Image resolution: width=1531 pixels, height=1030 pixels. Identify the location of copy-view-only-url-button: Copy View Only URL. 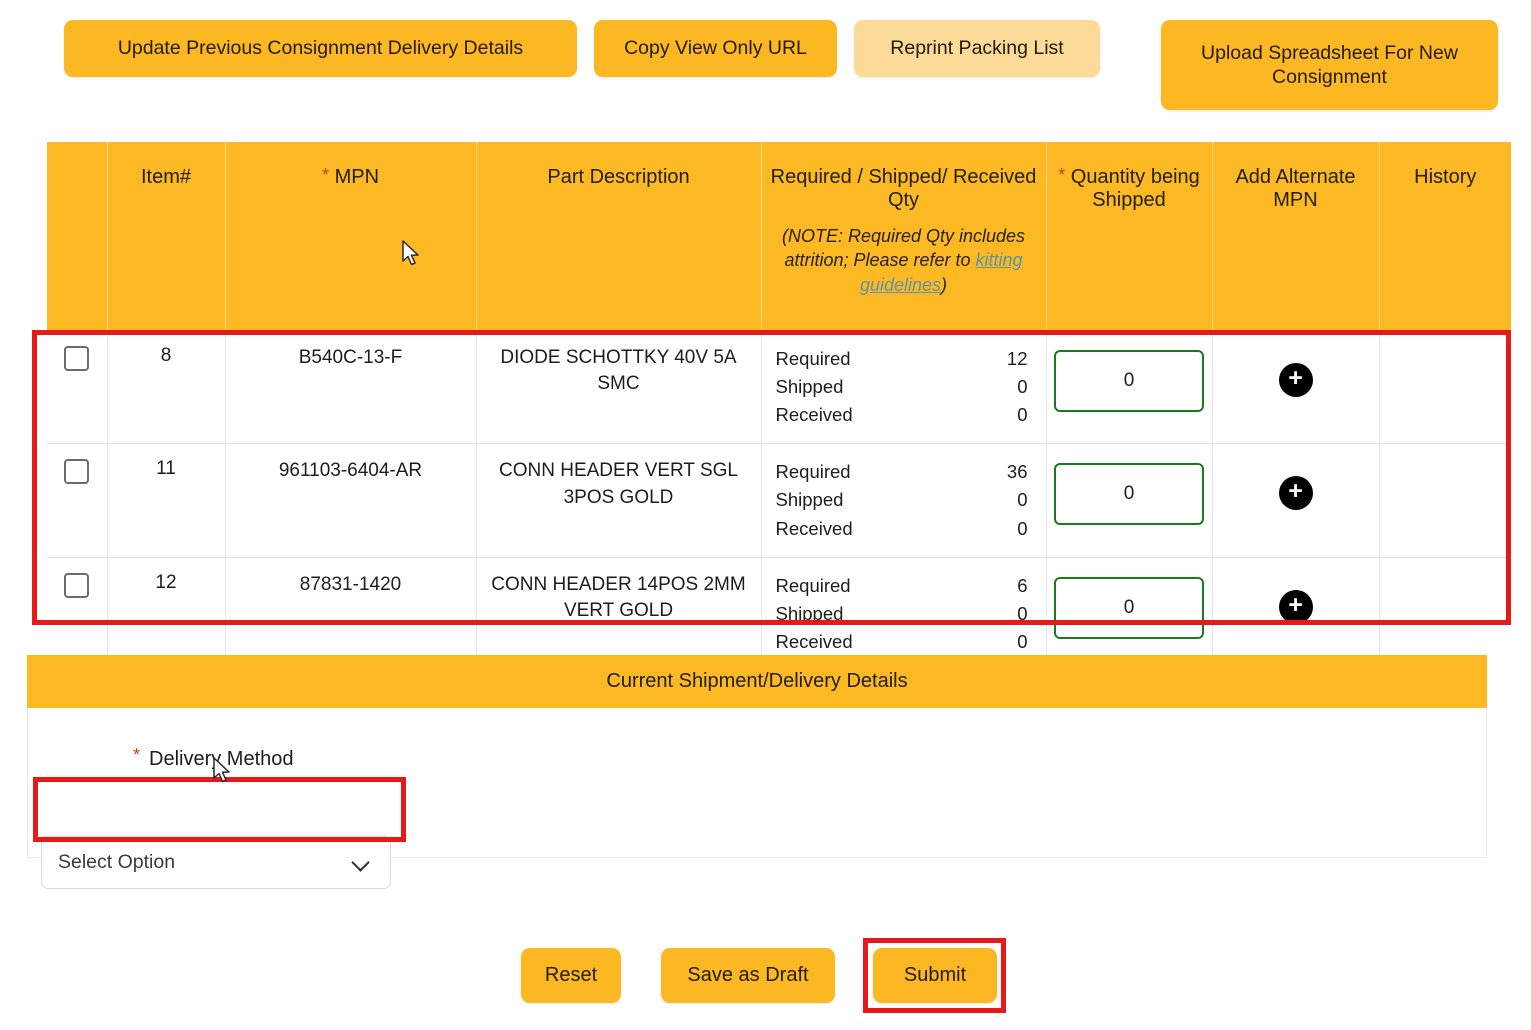
(715, 48).